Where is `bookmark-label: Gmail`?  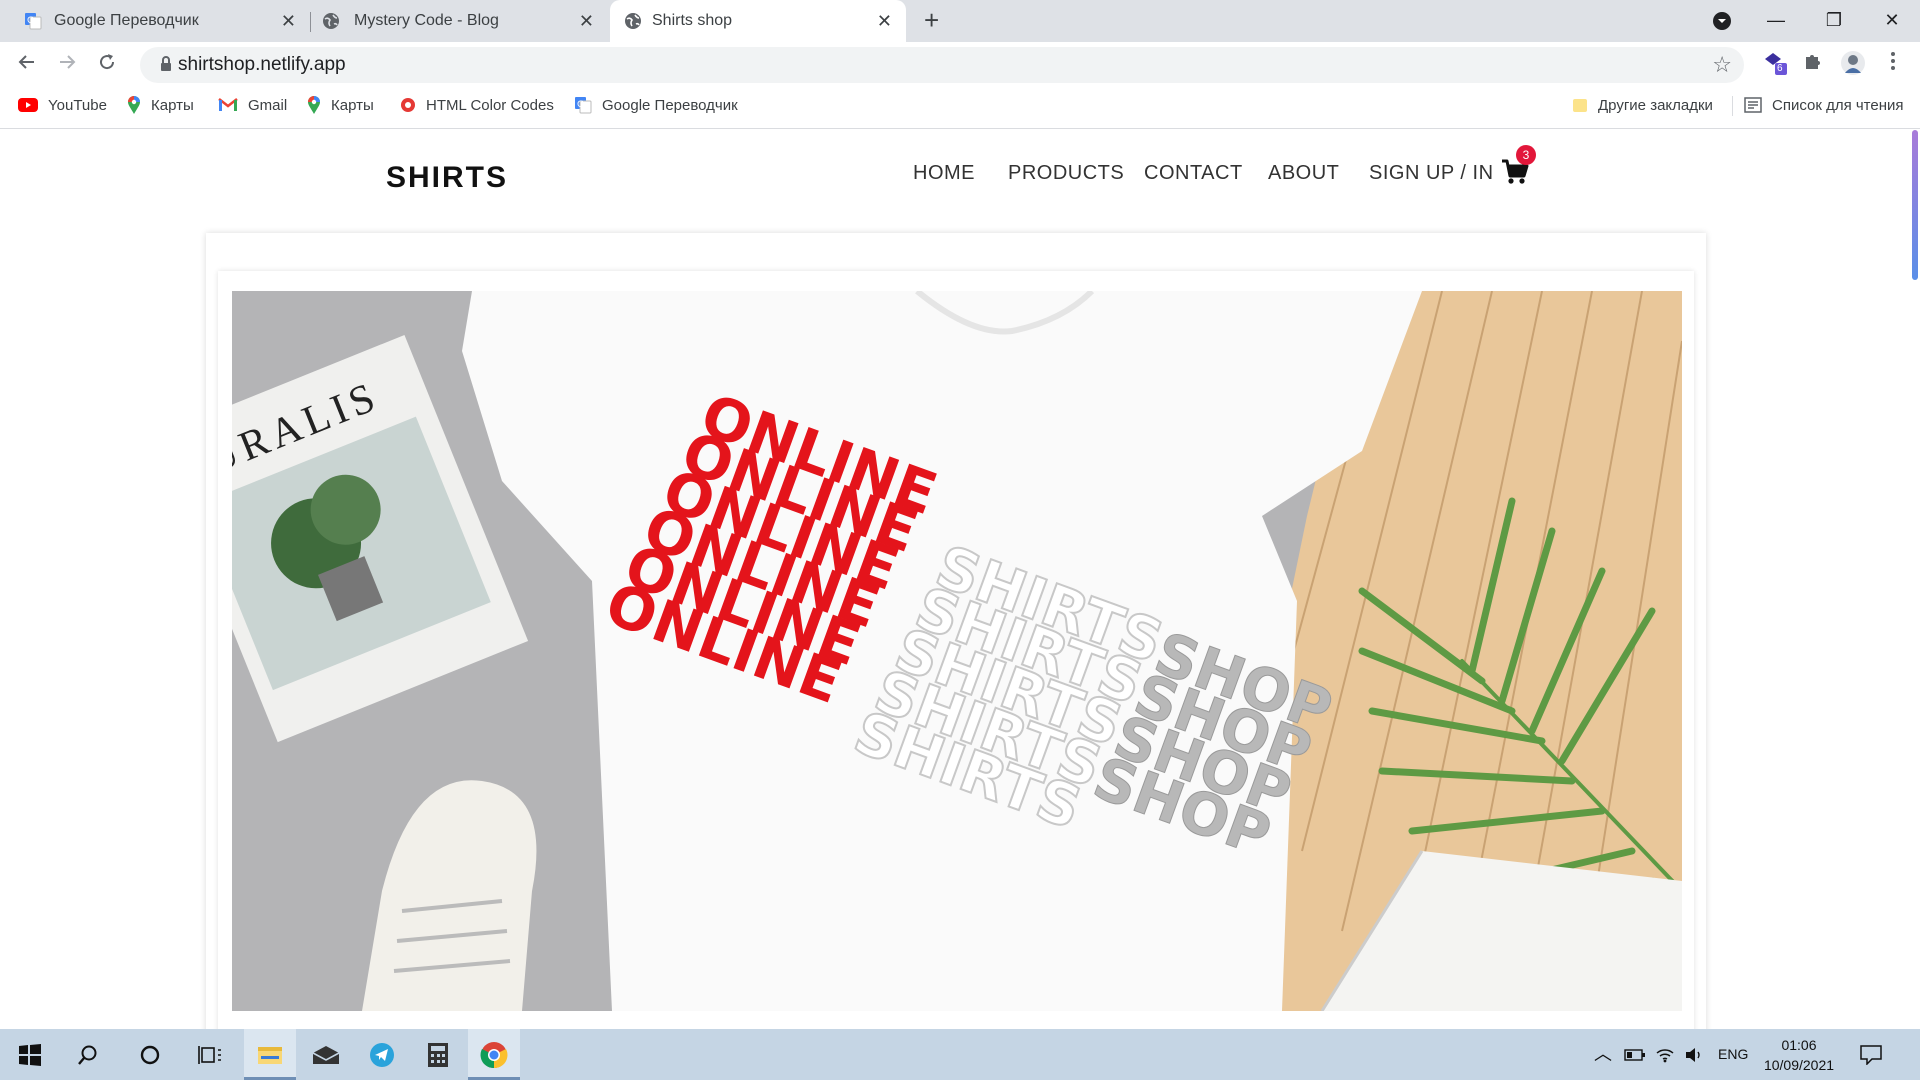
bookmark-label: Gmail is located at coordinates (268, 105).